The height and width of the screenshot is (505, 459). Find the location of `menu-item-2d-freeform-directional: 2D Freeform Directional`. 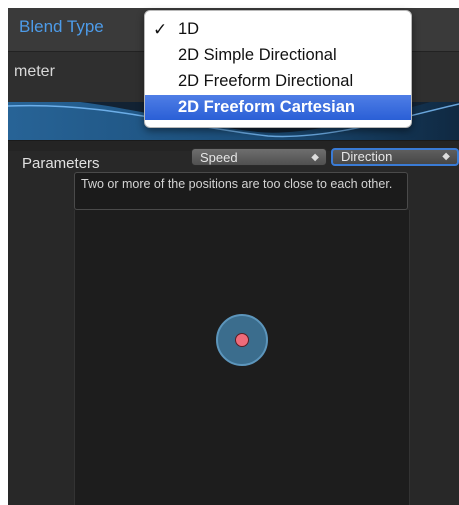

menu-item-2d-freeform-directional: 2D Freeform Directional is located at coordinates (278, 81).